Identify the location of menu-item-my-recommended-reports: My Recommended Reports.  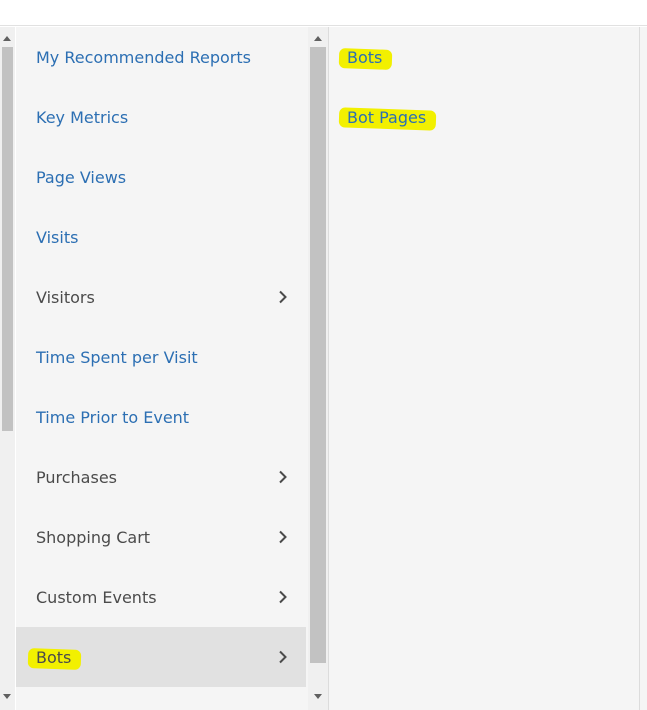
(161, 57).